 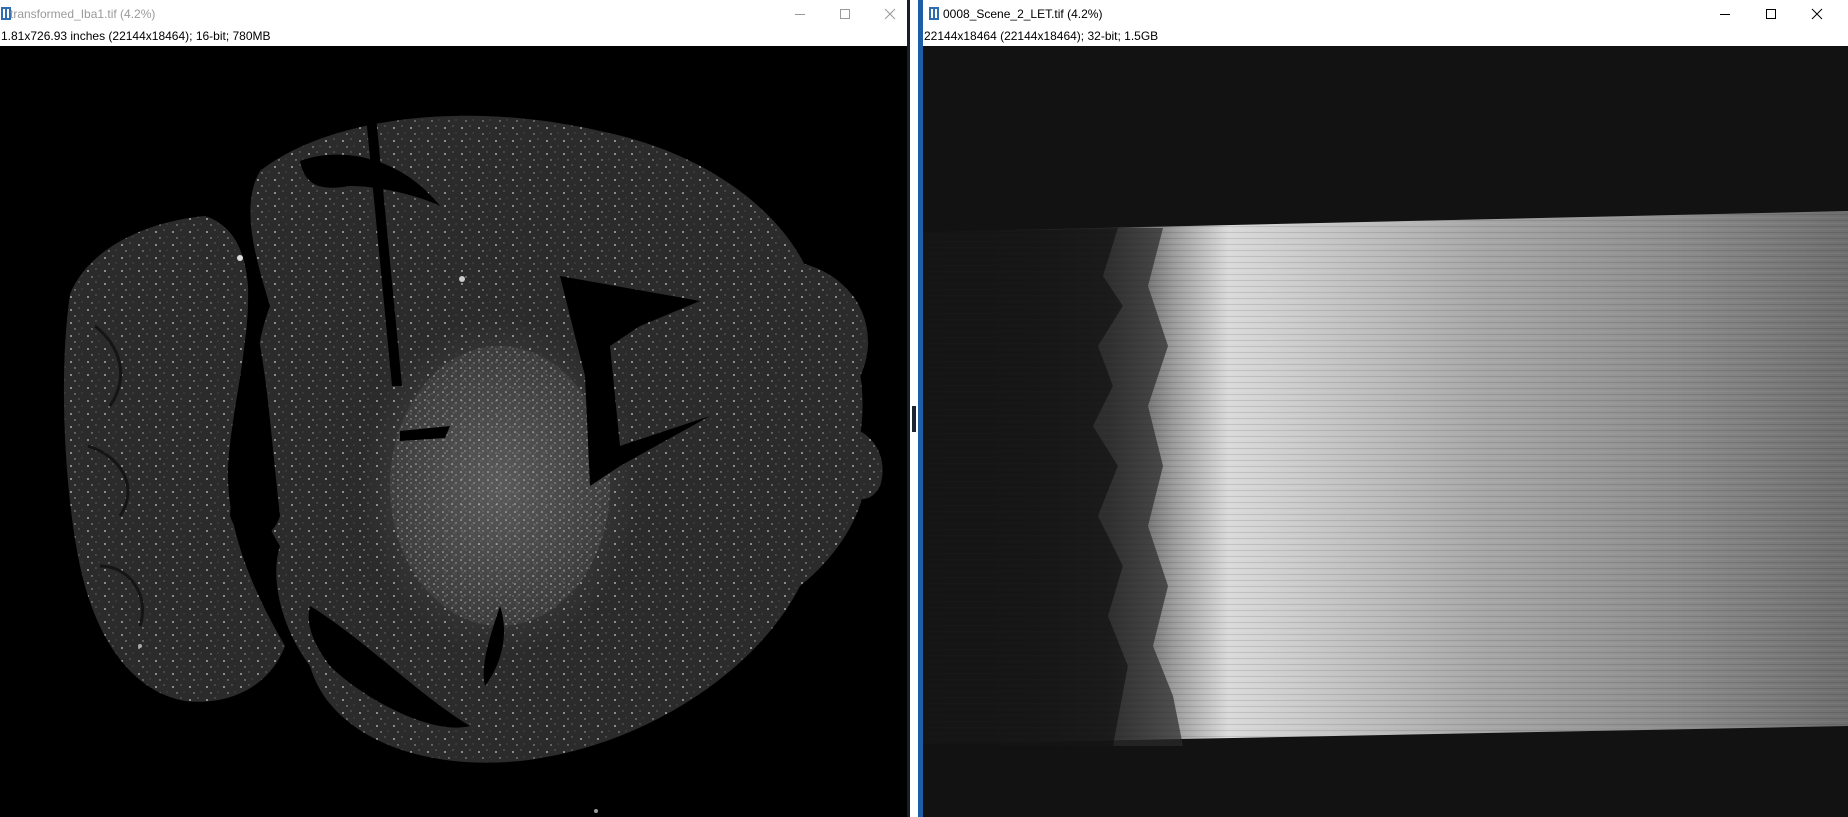 What do you see at coordinates (453, 14) in the screenshot?
I see `left-window-titlebar: transformed_Iba1.tif (4.2%)` at bounding box center [453, 14].